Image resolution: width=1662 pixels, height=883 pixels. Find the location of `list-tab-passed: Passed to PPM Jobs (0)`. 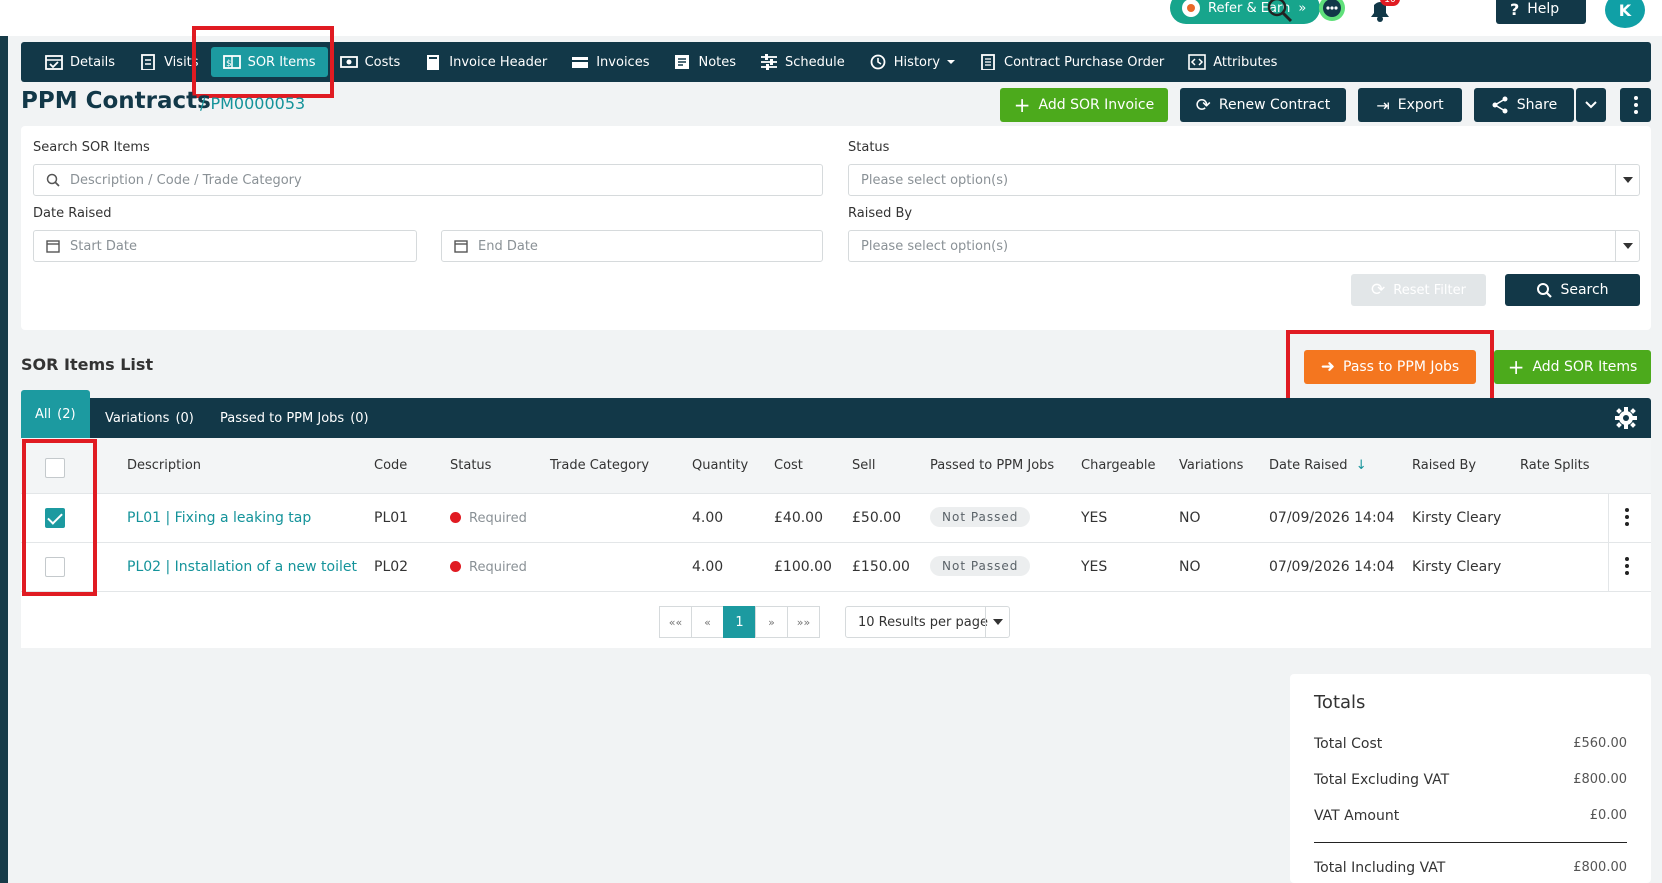

list-tab-passed: Passed to PPM Jobs (0) is located at coordinates (294, 418).